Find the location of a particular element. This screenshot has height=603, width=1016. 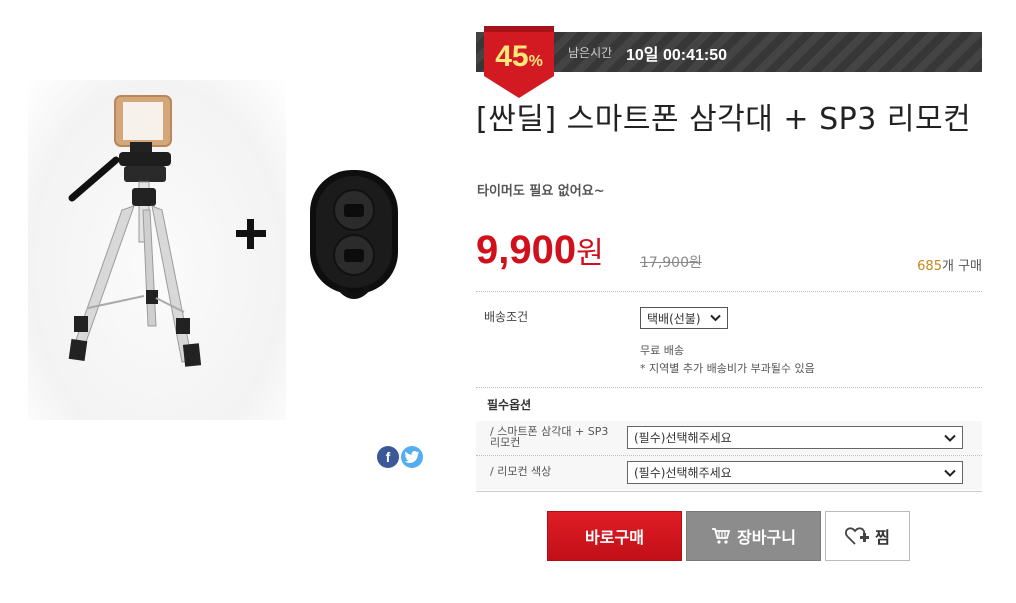

product-illustration is located at coordinates (233, 231).